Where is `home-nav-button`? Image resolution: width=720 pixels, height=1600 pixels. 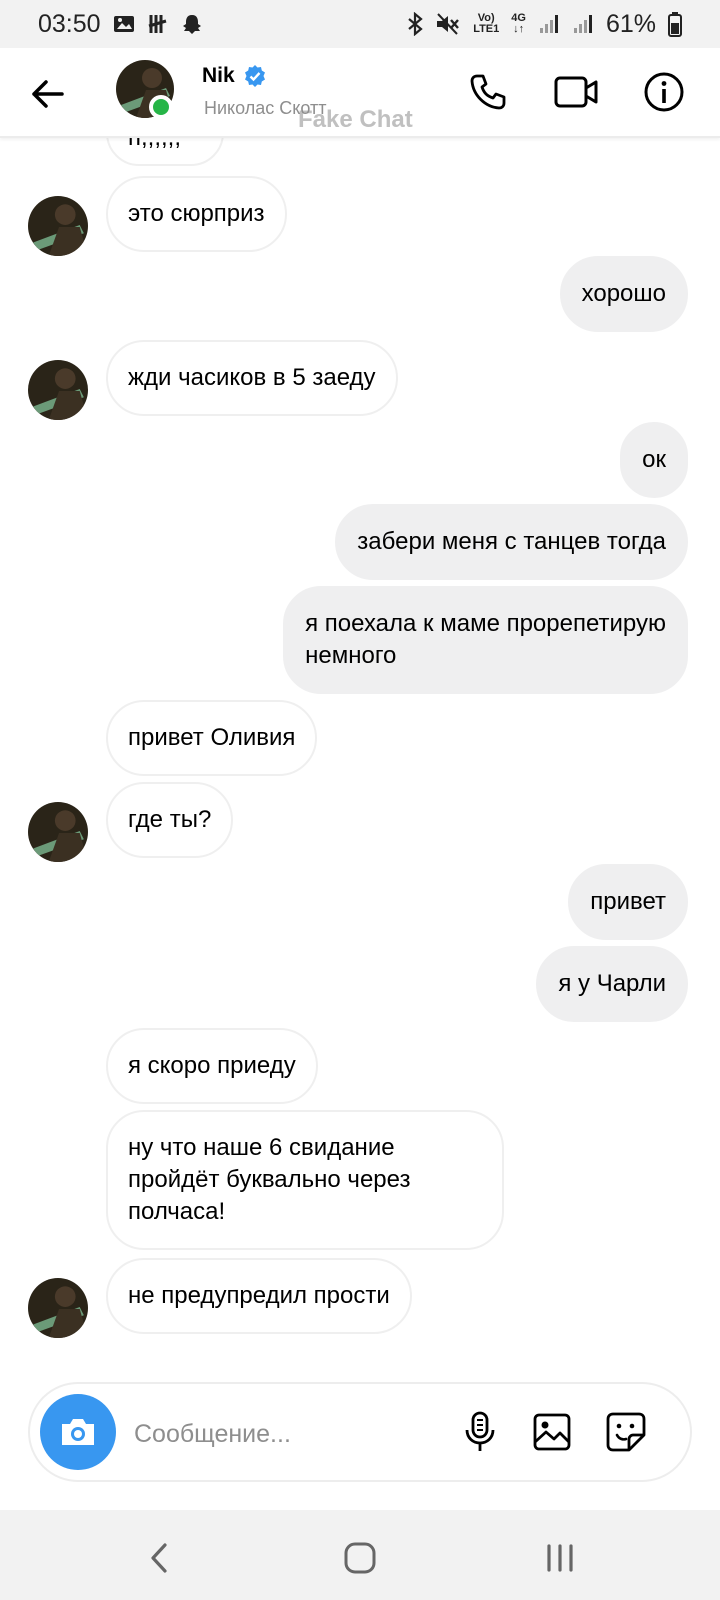 home-nav-button is located at coordinates (360, 1558).